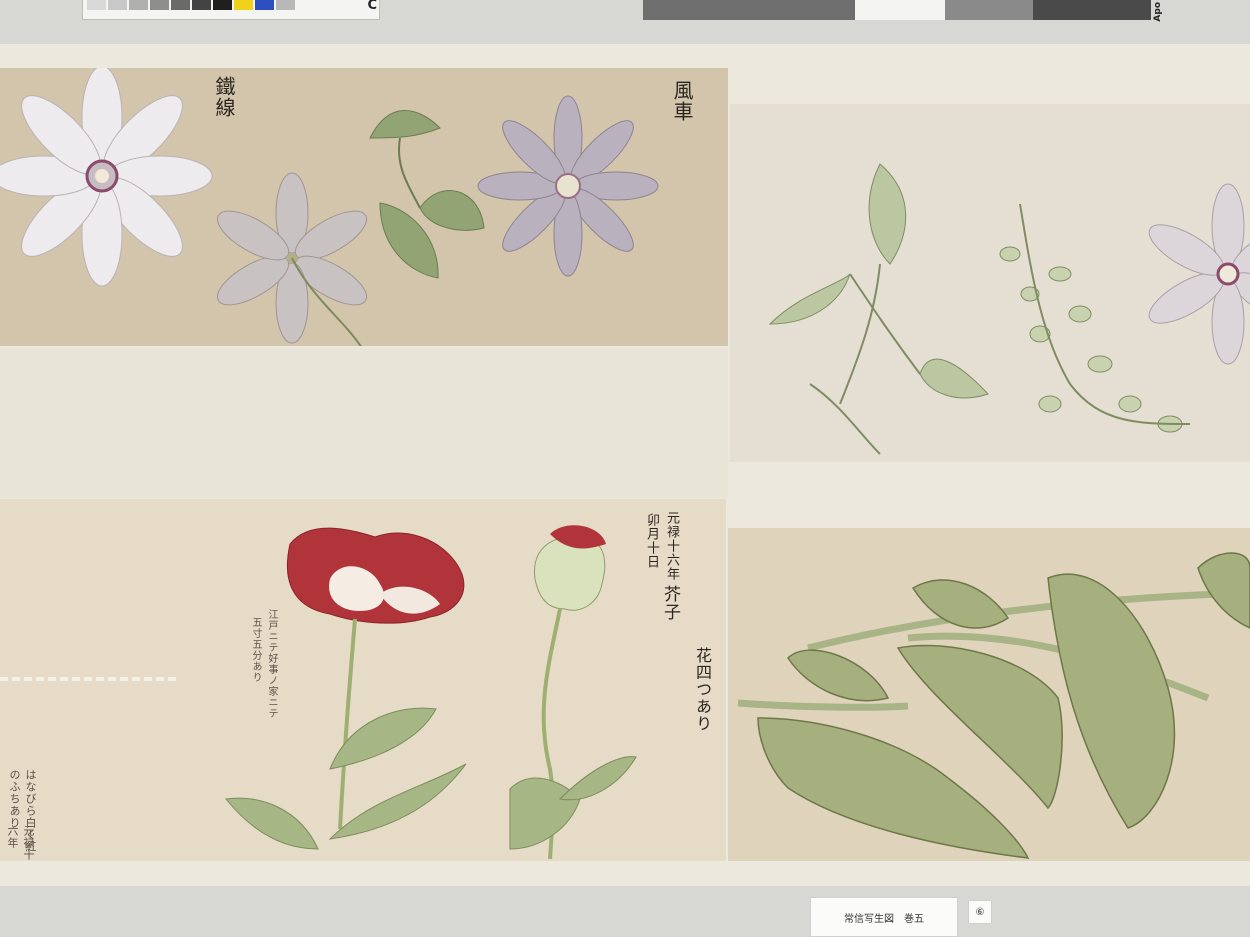 The image size is (1250, 937). Describe the element at coordinates (1199, 274) in the screenshot. I see `clematis-sketch-flower` at that location.